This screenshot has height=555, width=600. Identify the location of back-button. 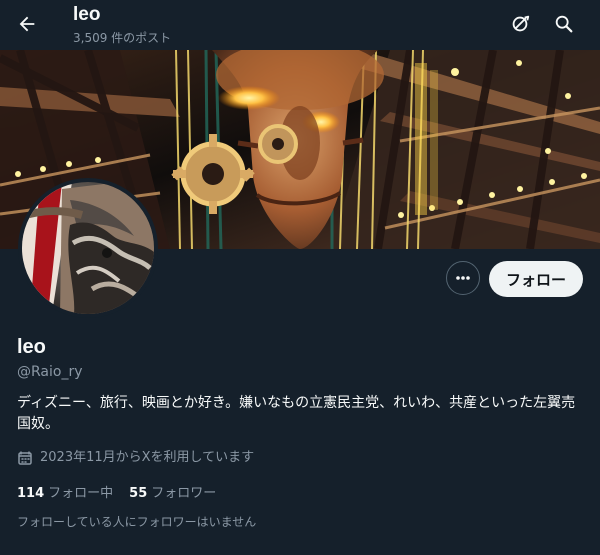
(27, 24).